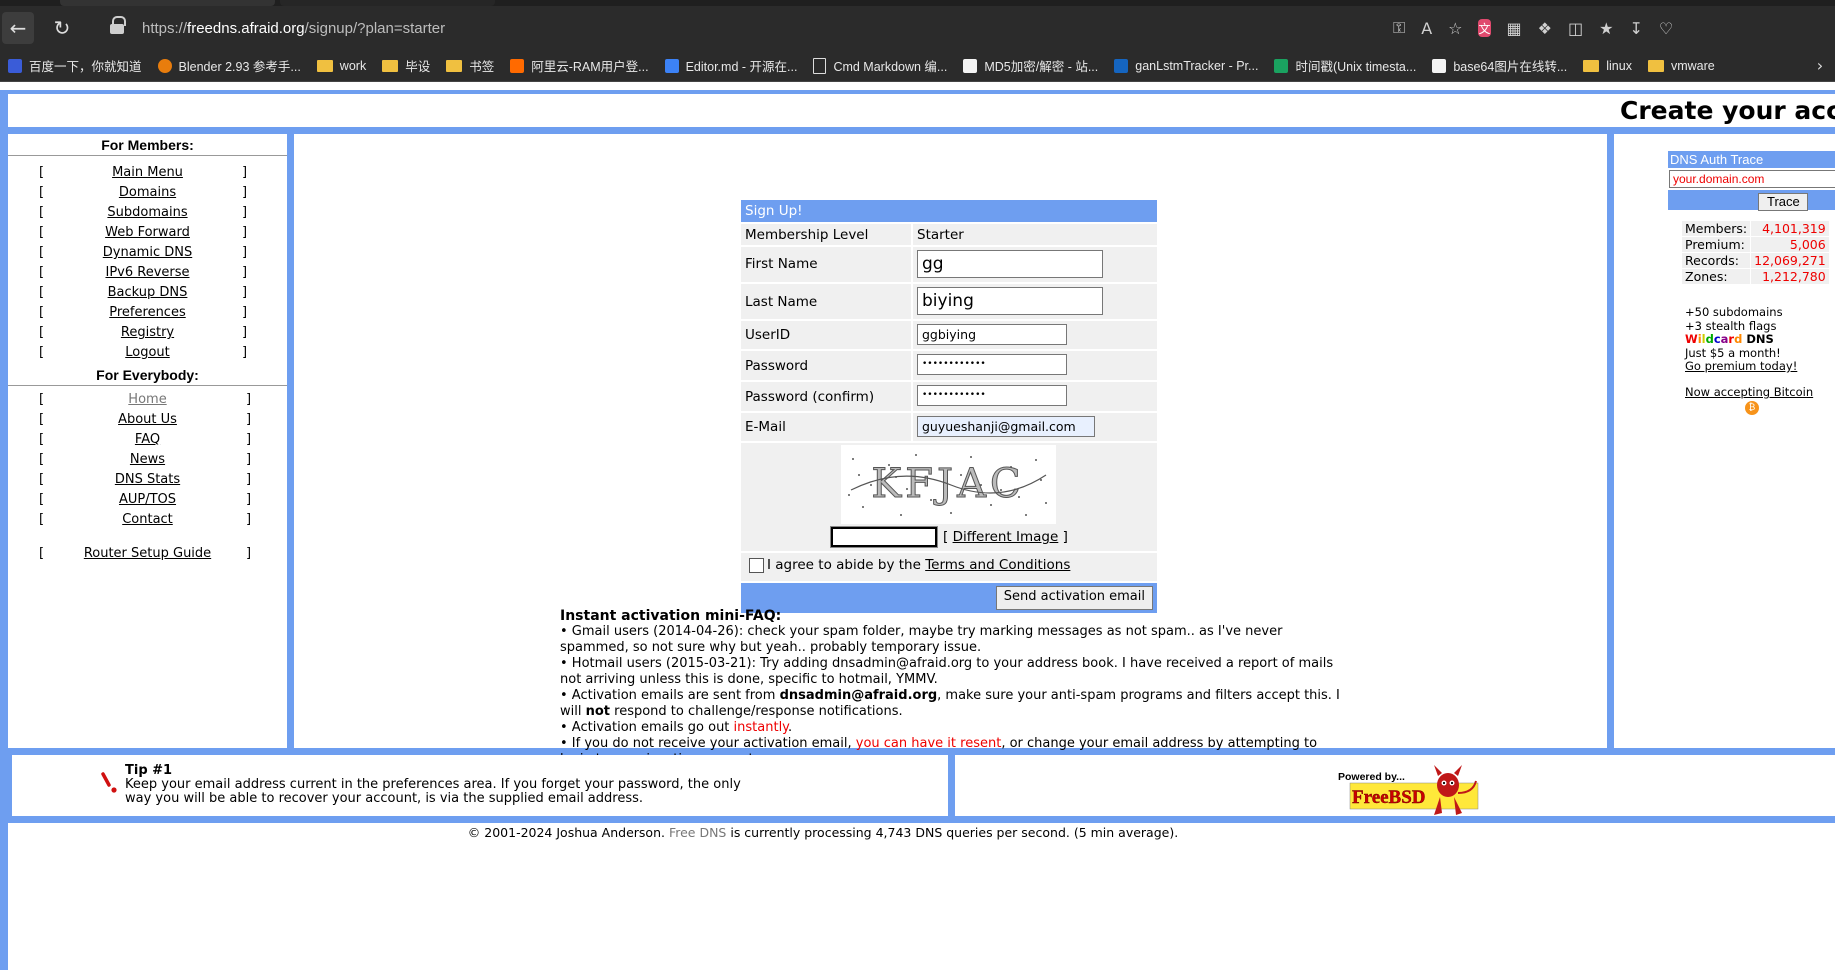  I want to click on bookmark-folder-work: work, so click(341, 65).